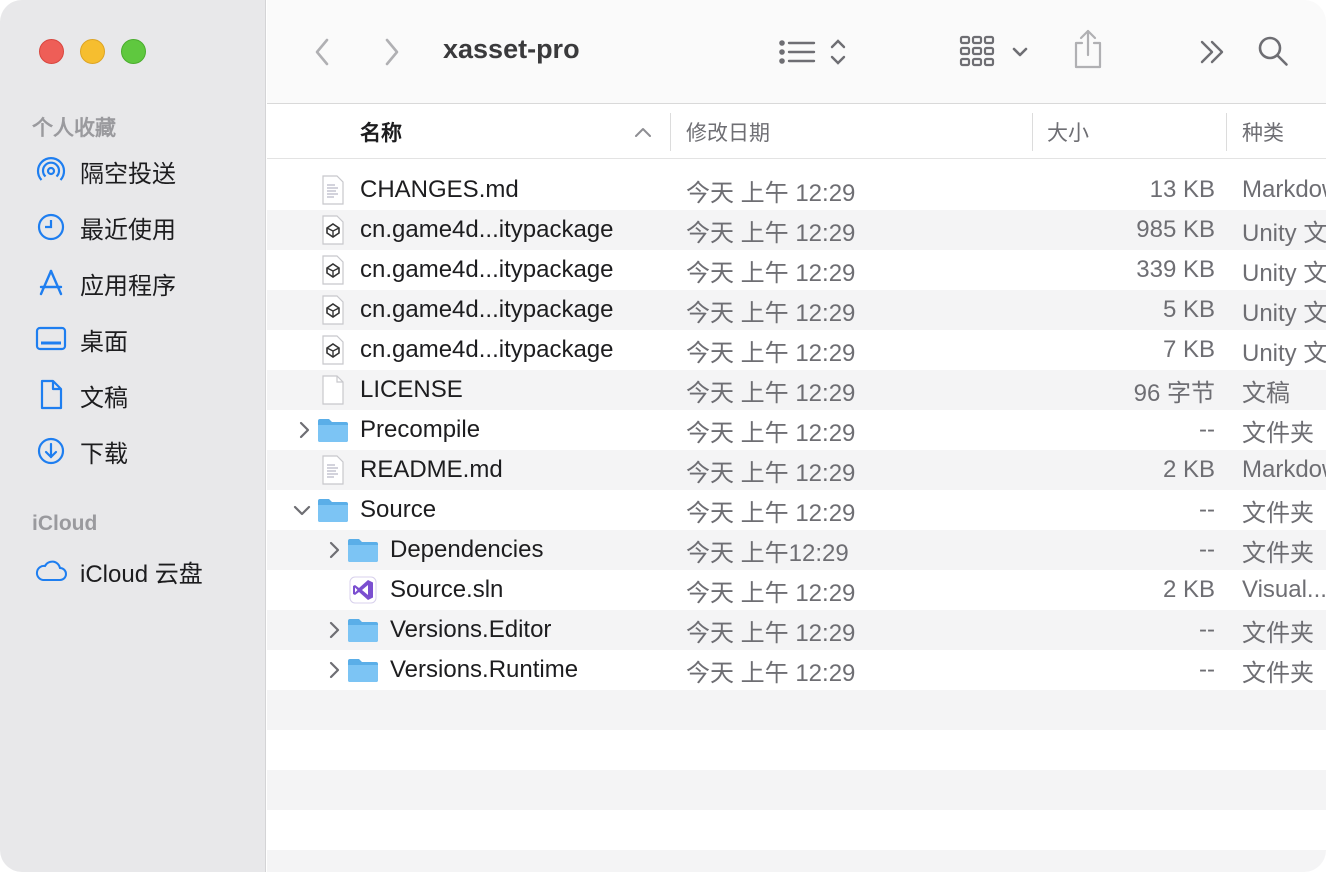 This screenshot has width=1326, height=872. Describe the element at coordinates (51, 227) in the screenshot. I see `clock-icon` at that location.